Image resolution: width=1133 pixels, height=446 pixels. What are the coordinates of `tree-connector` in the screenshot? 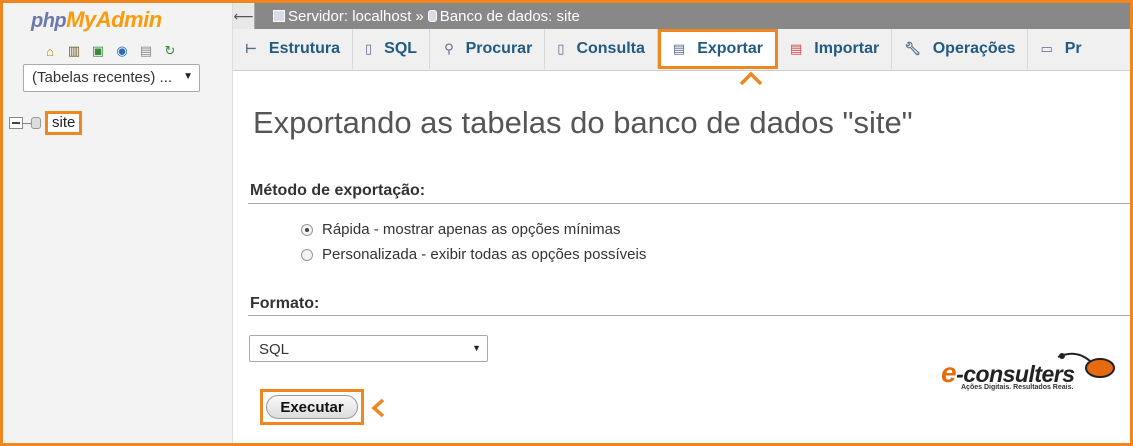 It's located at (27, 123).